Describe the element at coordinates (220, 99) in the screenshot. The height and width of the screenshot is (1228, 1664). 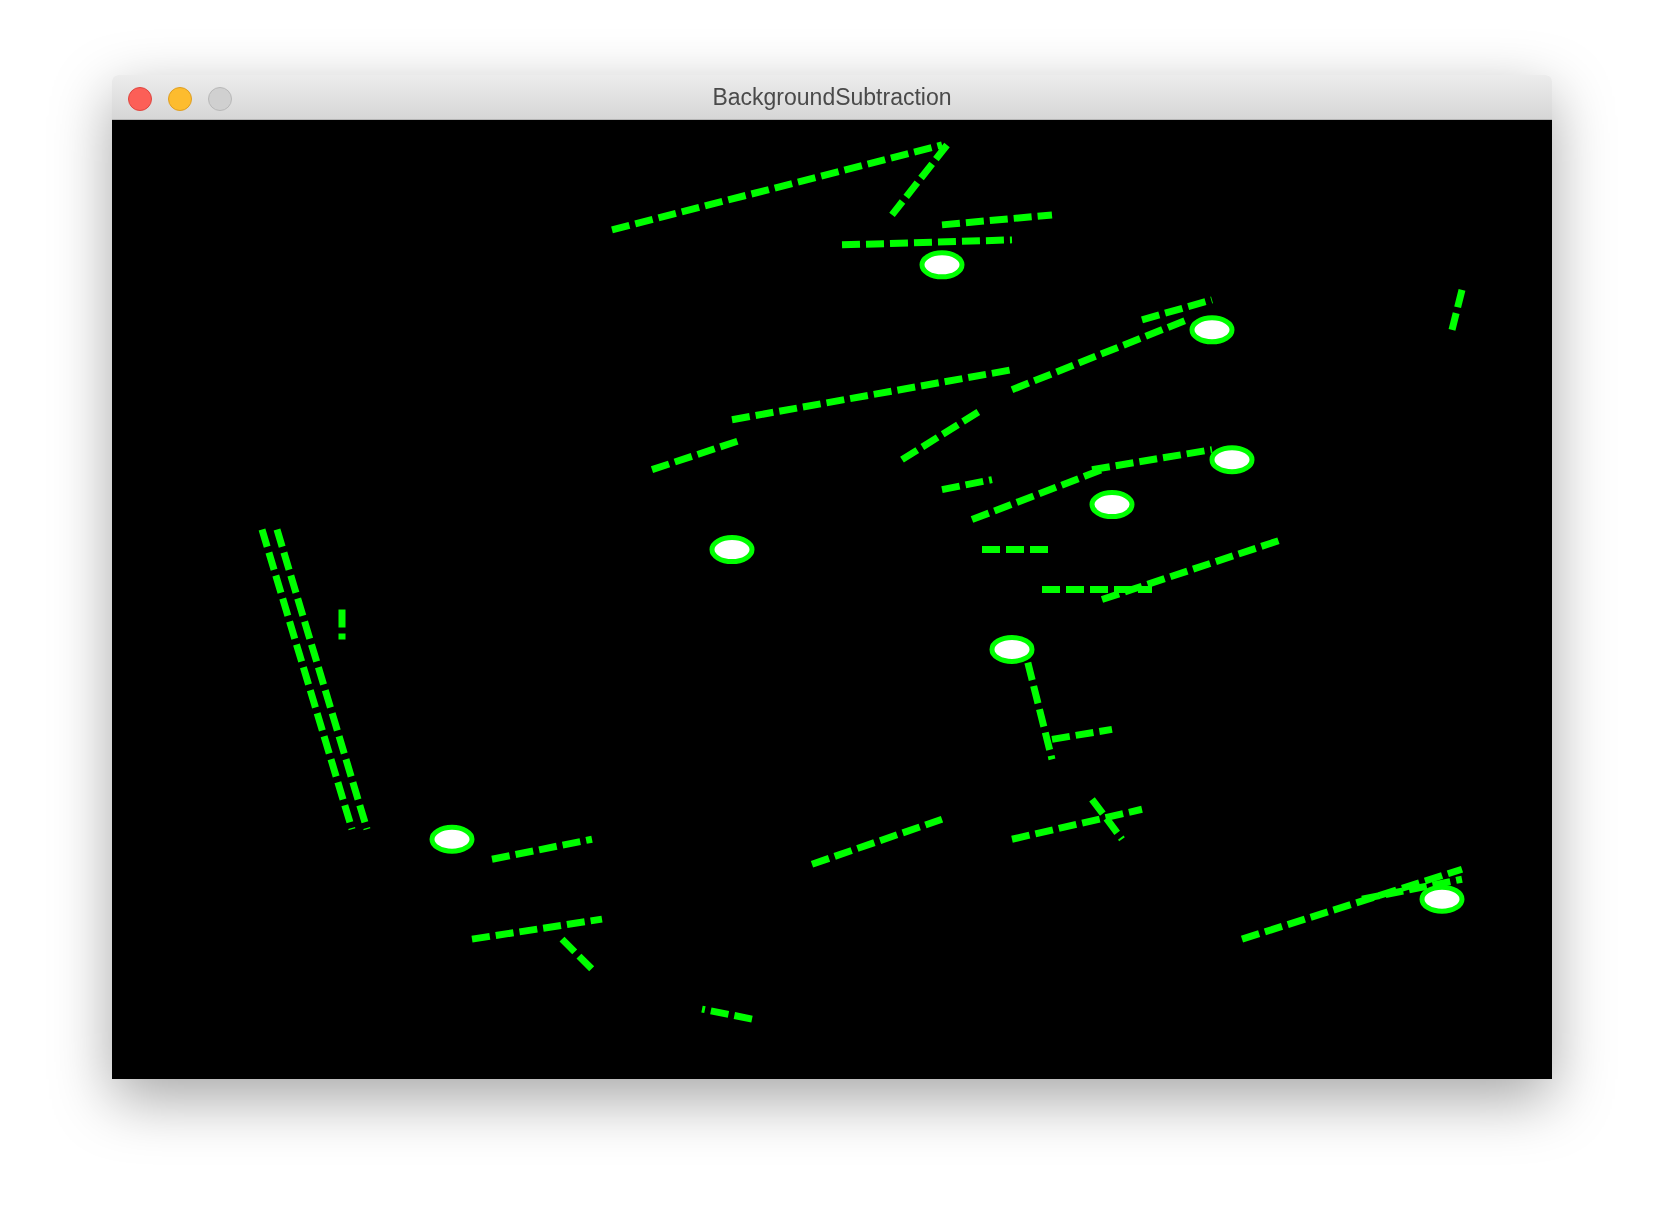
I see `zoom-button` at that location.